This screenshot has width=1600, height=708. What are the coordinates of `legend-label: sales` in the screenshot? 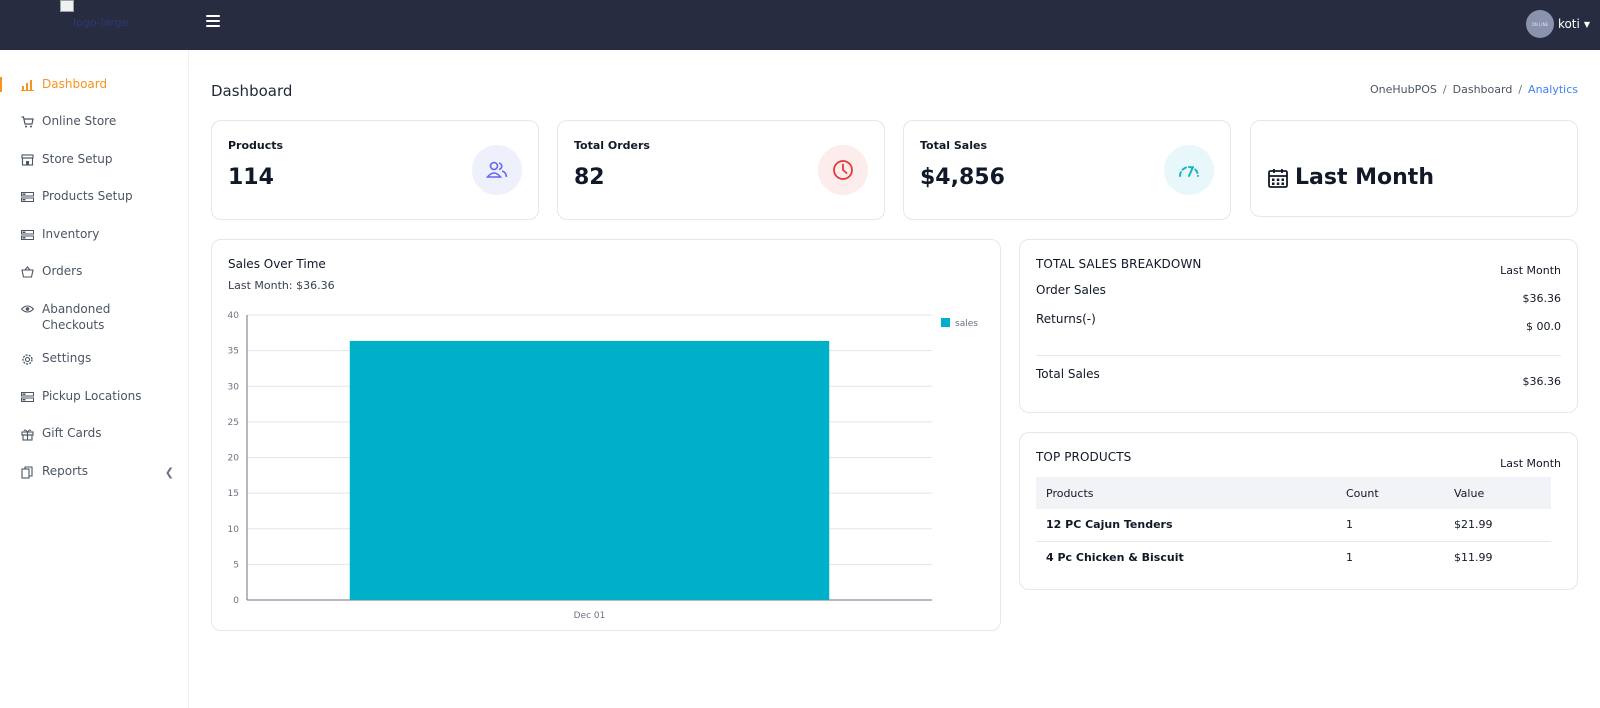 It's located at (966, 324).